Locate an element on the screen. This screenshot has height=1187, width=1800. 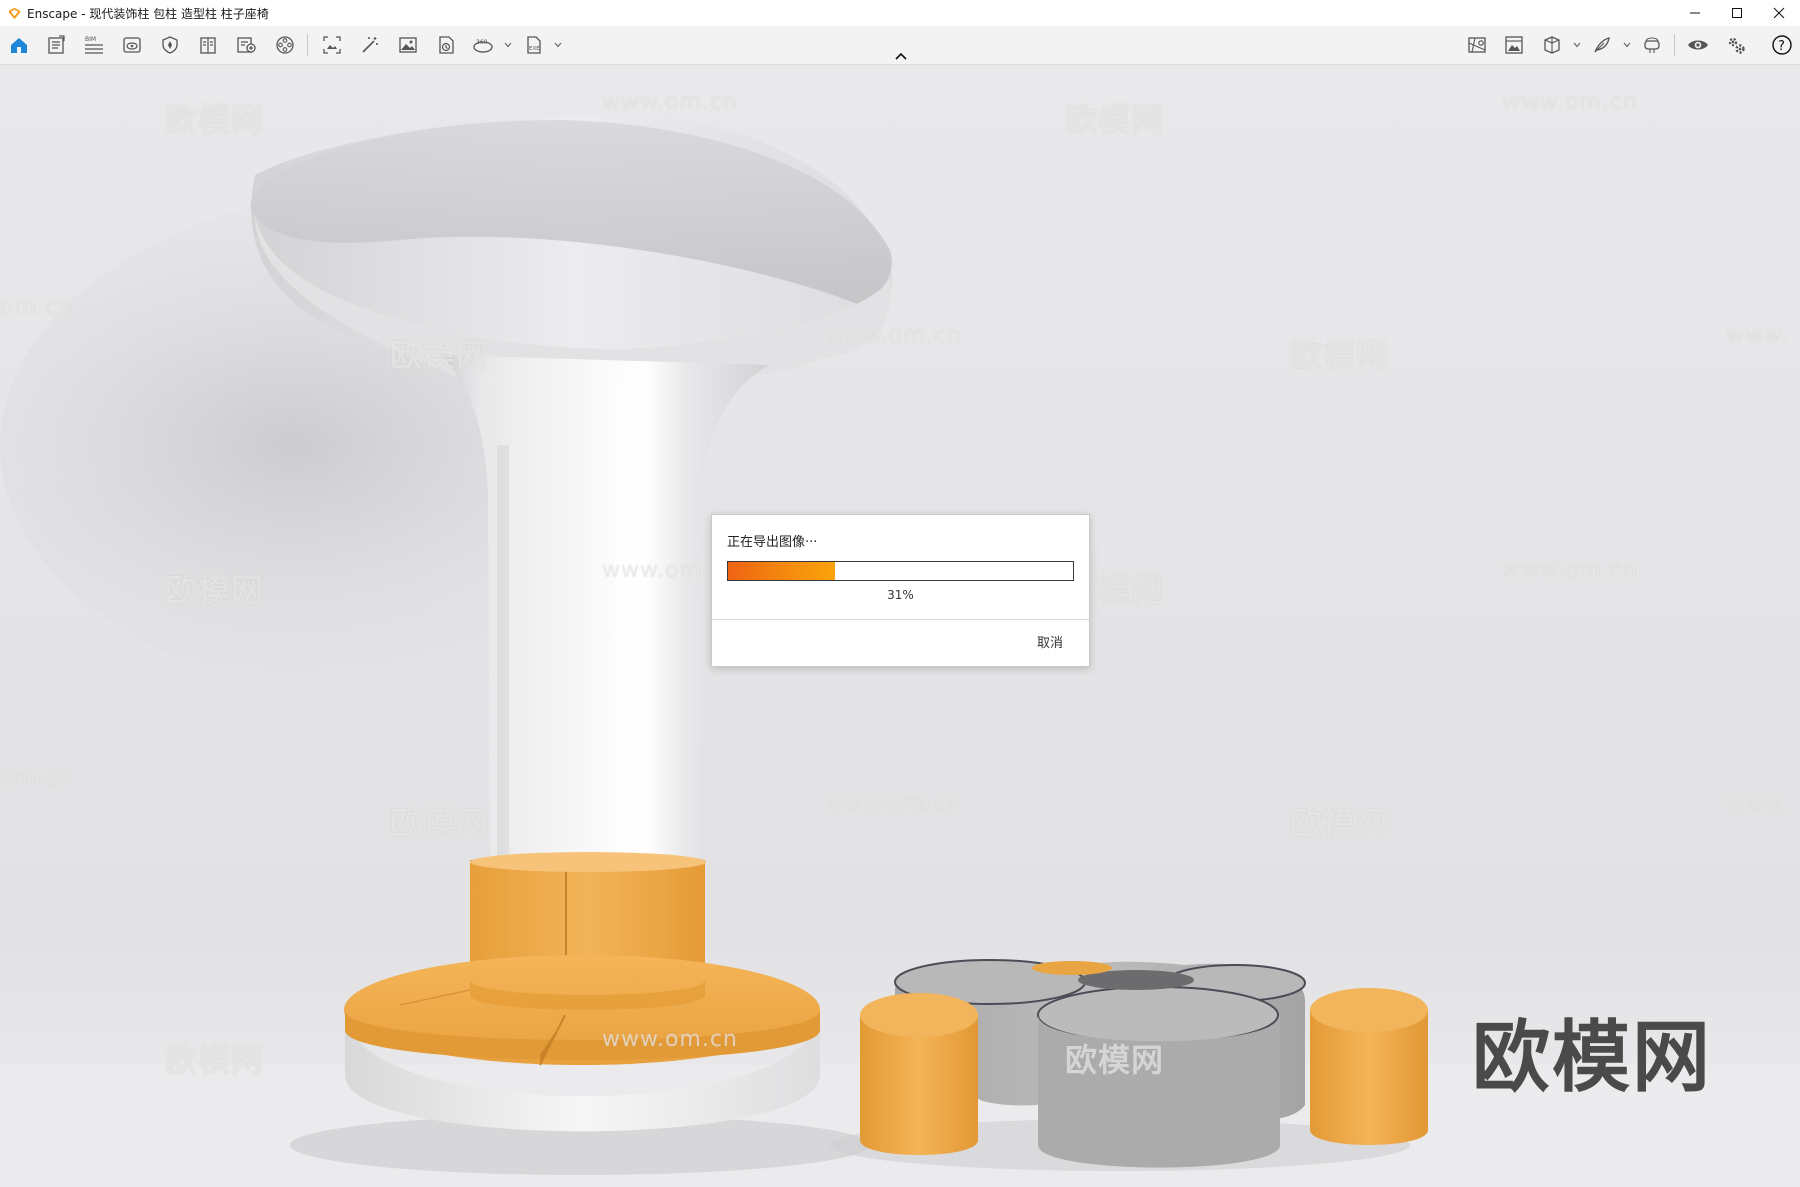
asset-button is located at coordinates (246, 45).